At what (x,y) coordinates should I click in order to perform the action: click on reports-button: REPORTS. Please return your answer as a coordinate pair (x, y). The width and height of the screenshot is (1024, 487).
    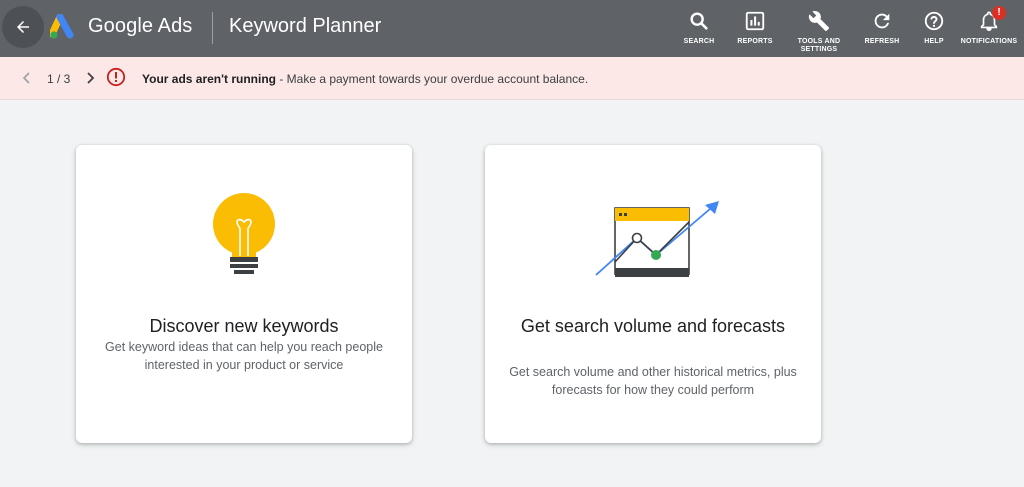
    Looking at the image, I should click on (755, 28).